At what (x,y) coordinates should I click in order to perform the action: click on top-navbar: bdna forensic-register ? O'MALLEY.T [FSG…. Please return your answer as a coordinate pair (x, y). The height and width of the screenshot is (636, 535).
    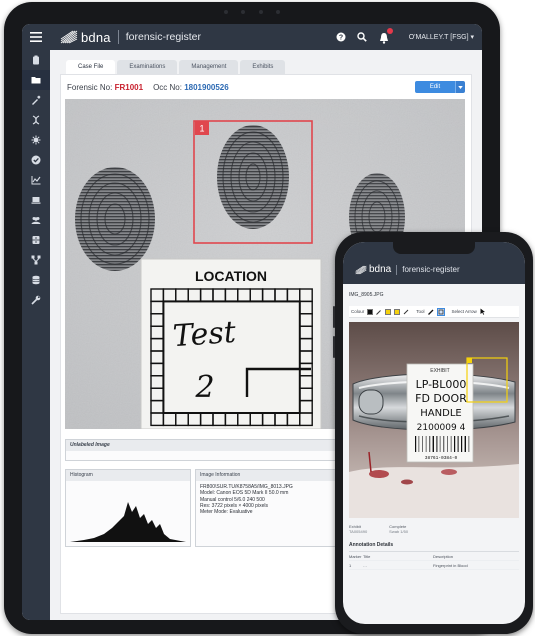
    Looking at the image, I should click on (252, 37).